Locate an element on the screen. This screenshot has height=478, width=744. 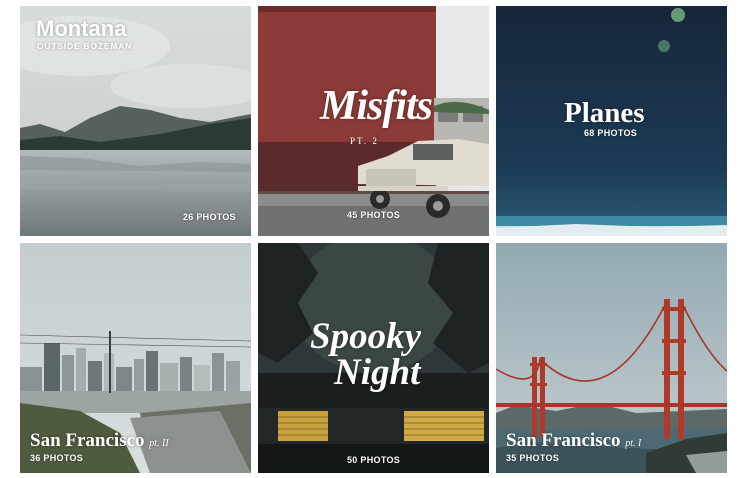
album-card-spooky-night: Spooky Night 50 PHOTOS is located at coordinates (373, 358).